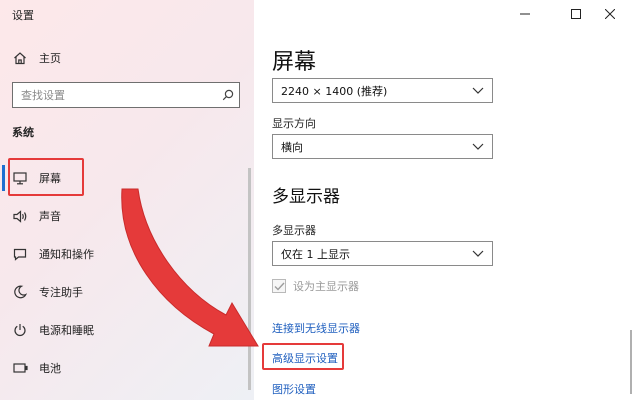  I want to click on page-title: 屏幕, so click(294, 62).